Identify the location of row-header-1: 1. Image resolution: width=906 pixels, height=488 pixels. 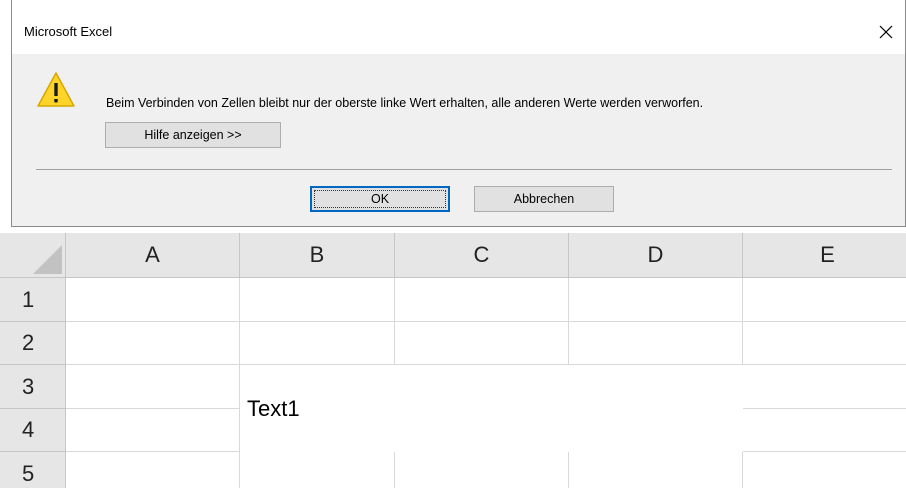
(33, 300).